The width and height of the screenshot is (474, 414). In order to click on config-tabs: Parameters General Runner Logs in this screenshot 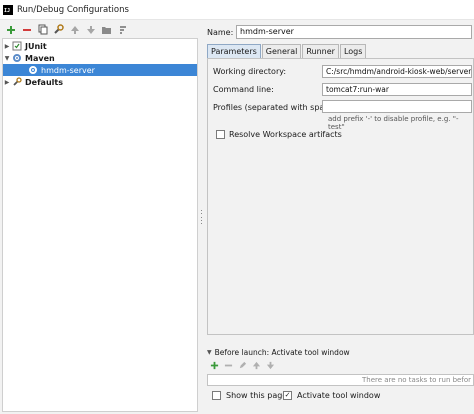, I will do `click(287, 51)`.